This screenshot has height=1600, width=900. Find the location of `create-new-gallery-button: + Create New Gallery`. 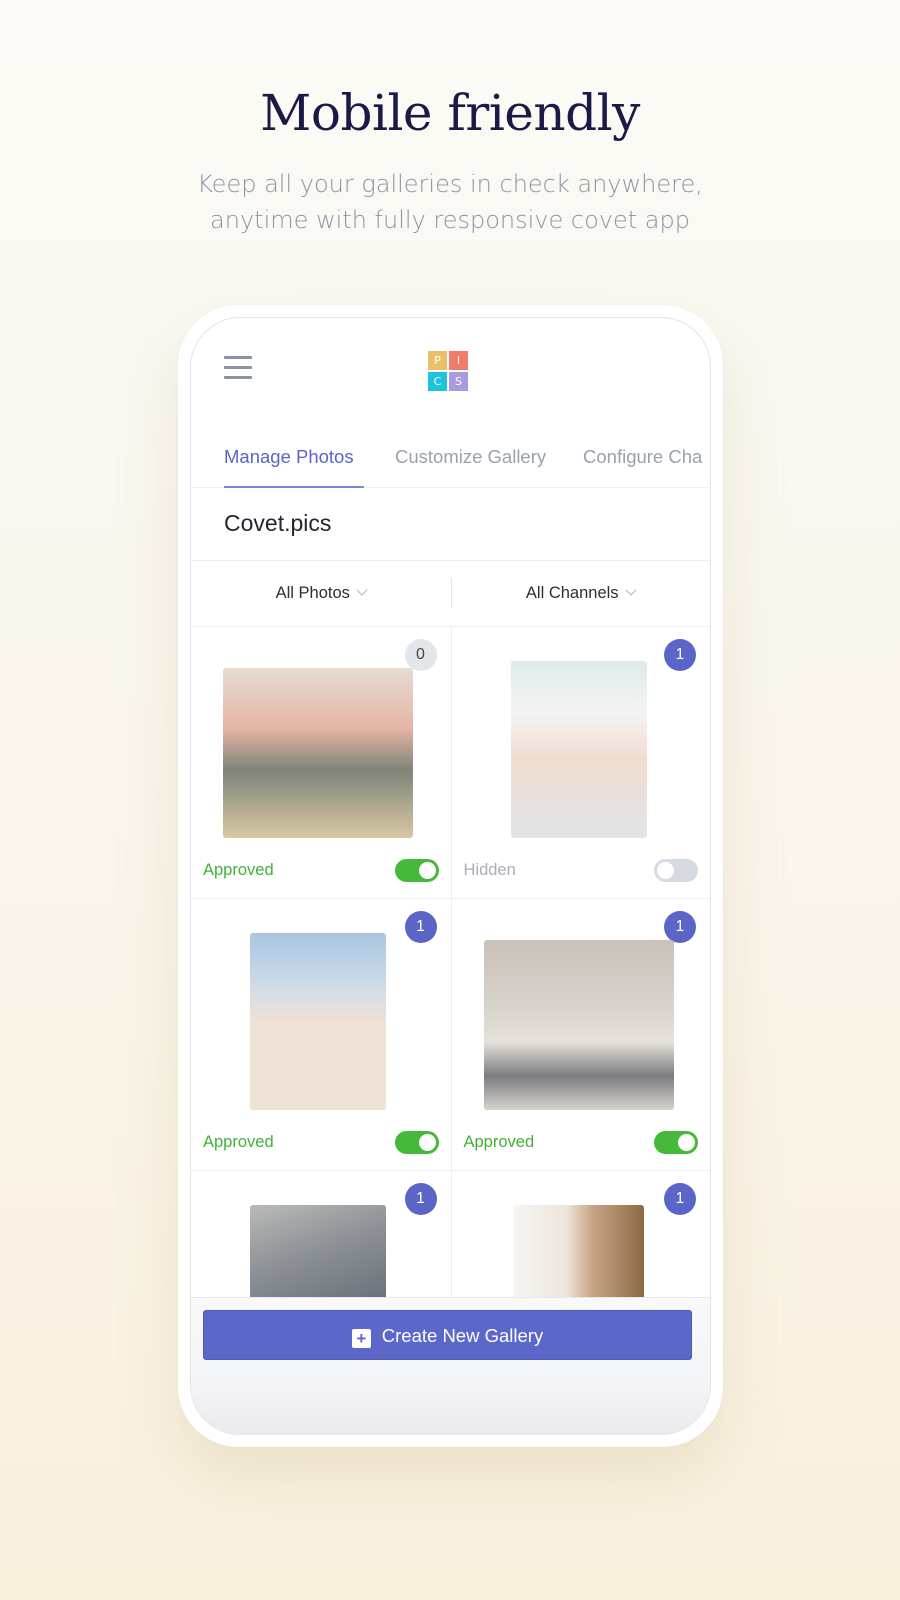

create-new-gallery-button: + Create New Gallery is located at coordinates (447, 1335).